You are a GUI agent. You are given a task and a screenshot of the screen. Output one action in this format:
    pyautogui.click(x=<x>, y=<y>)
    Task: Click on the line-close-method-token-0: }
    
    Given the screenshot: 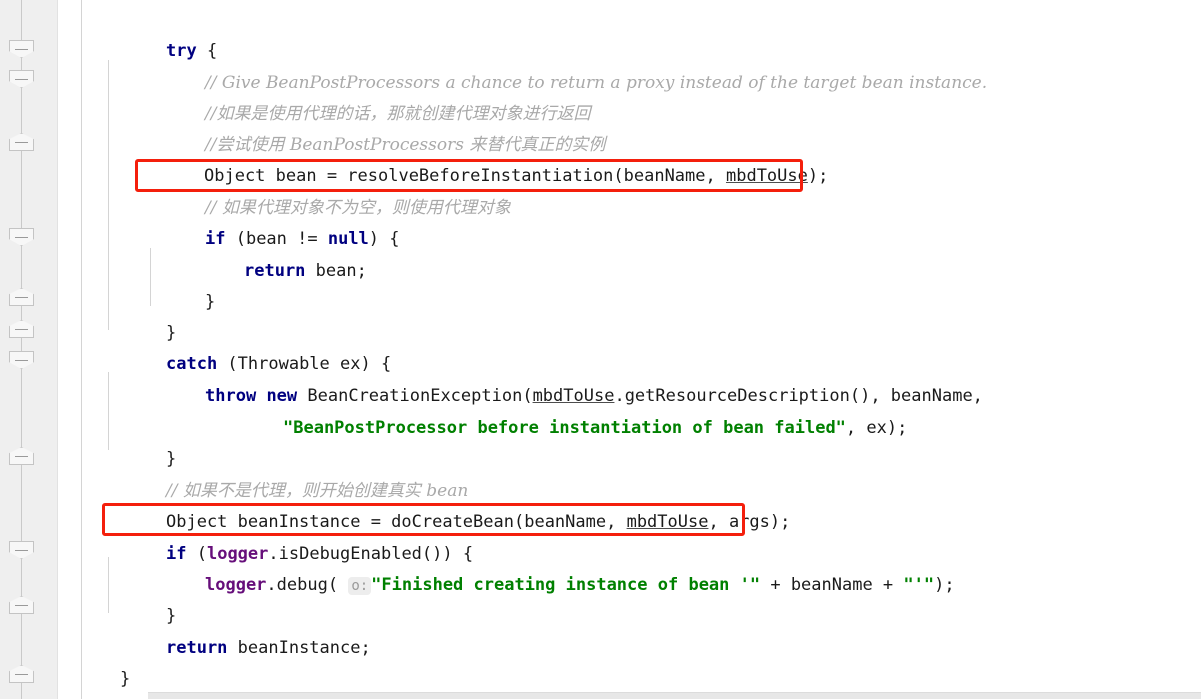 What is the action you would take?
    pyautogui.click(x=125, y=679)
    